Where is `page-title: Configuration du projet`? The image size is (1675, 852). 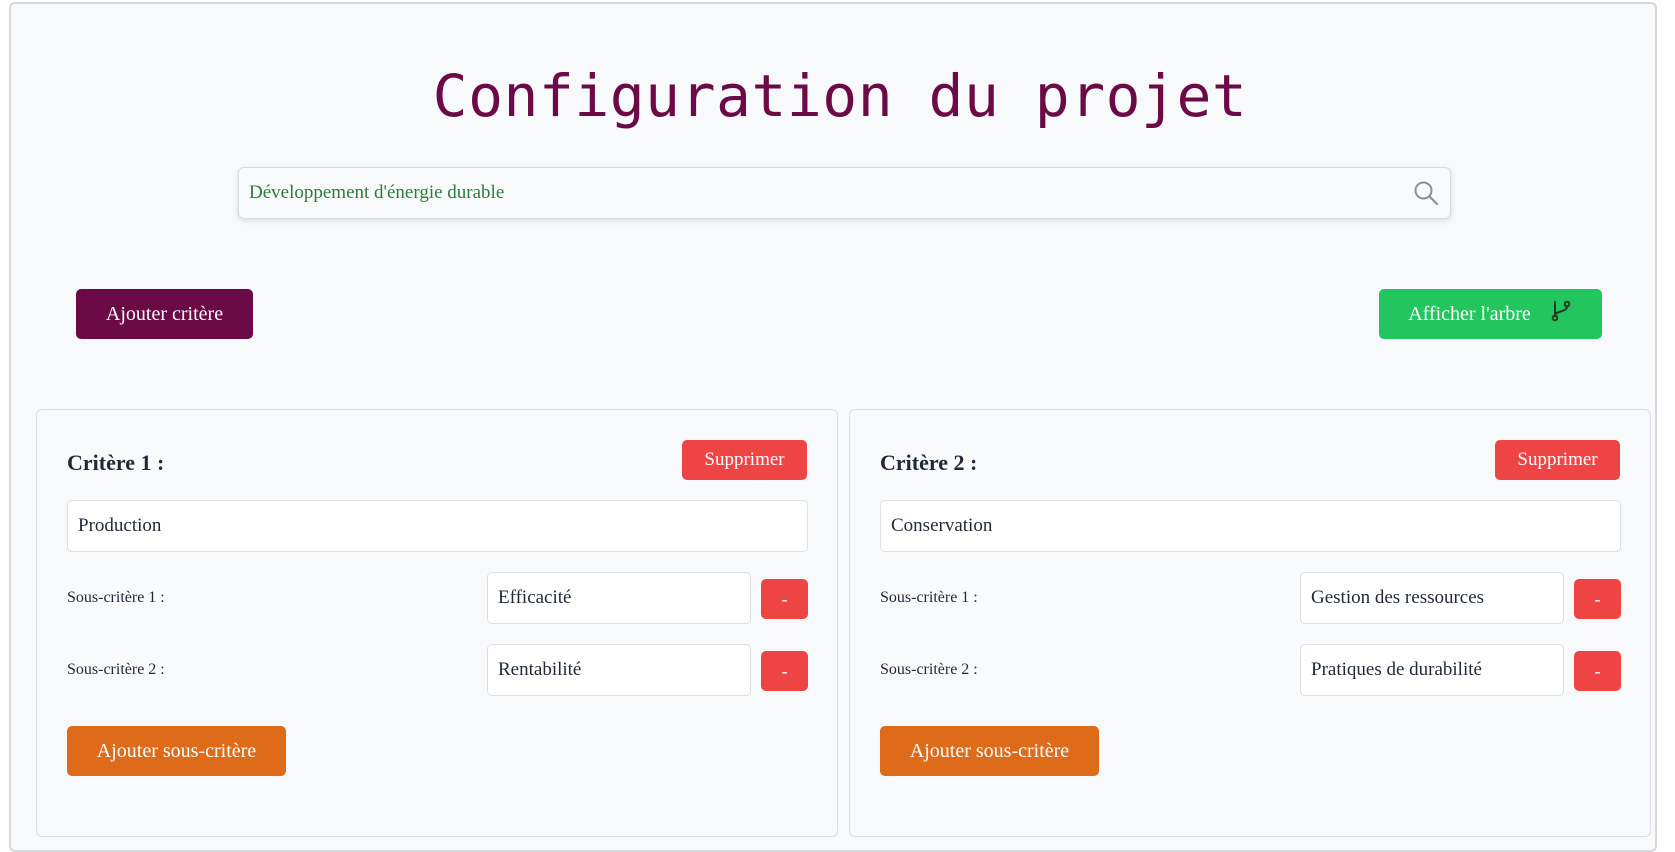
page-title: Configuration du projet is located at coordinates (840, 96).